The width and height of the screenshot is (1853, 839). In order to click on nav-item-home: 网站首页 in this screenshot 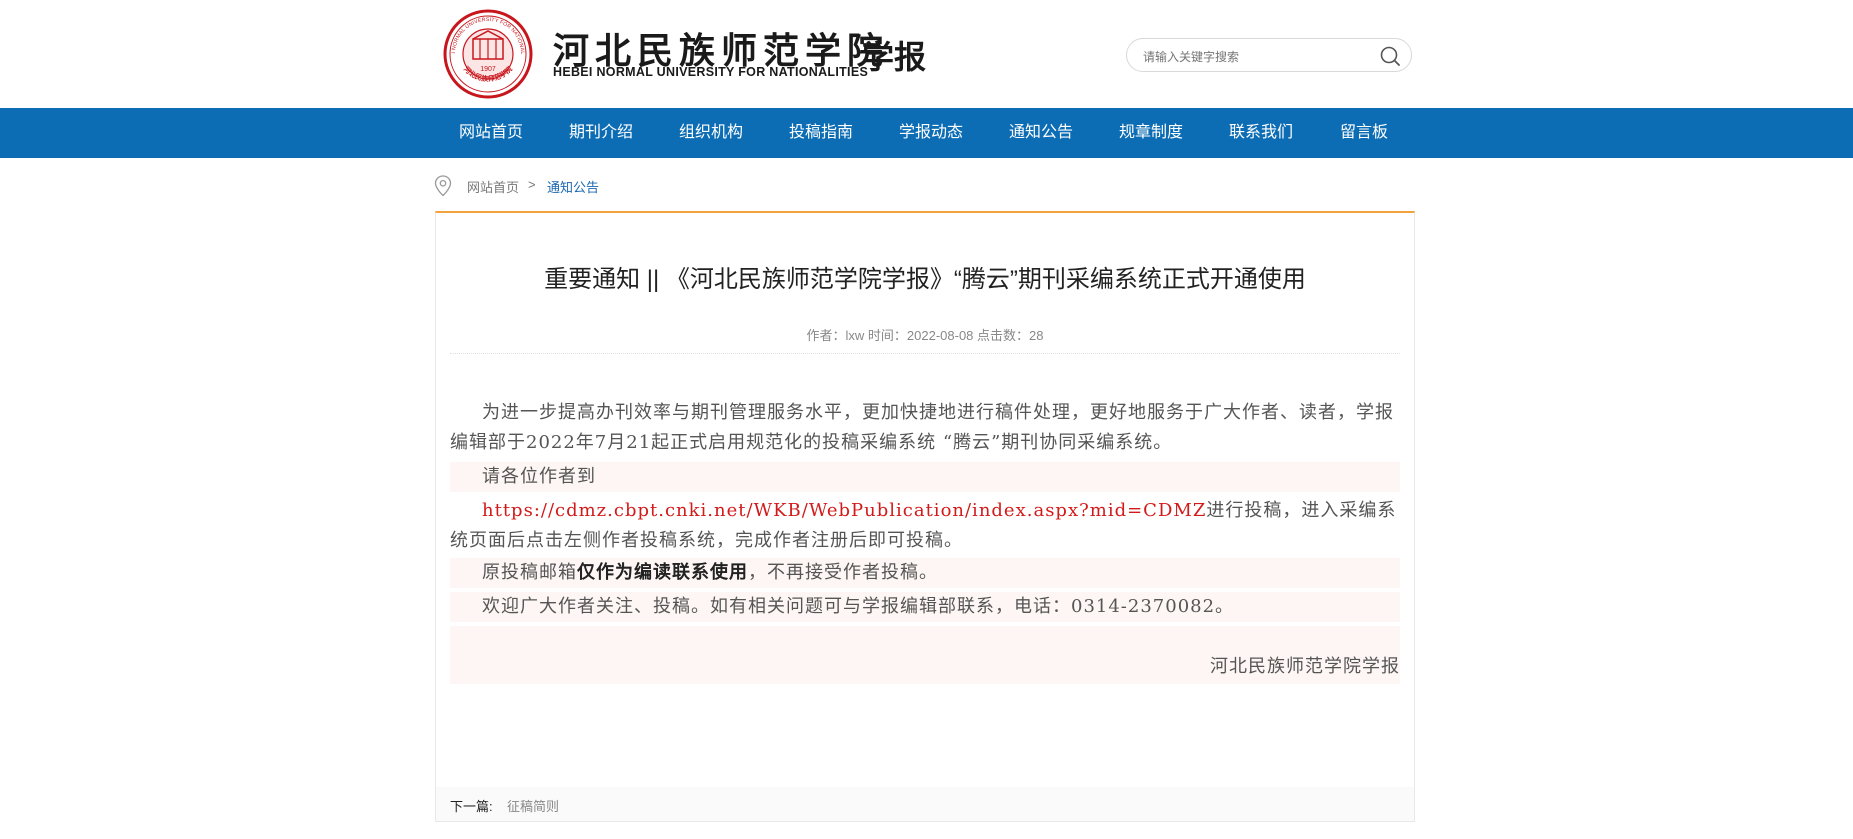, I will do `click(491, 133)`.